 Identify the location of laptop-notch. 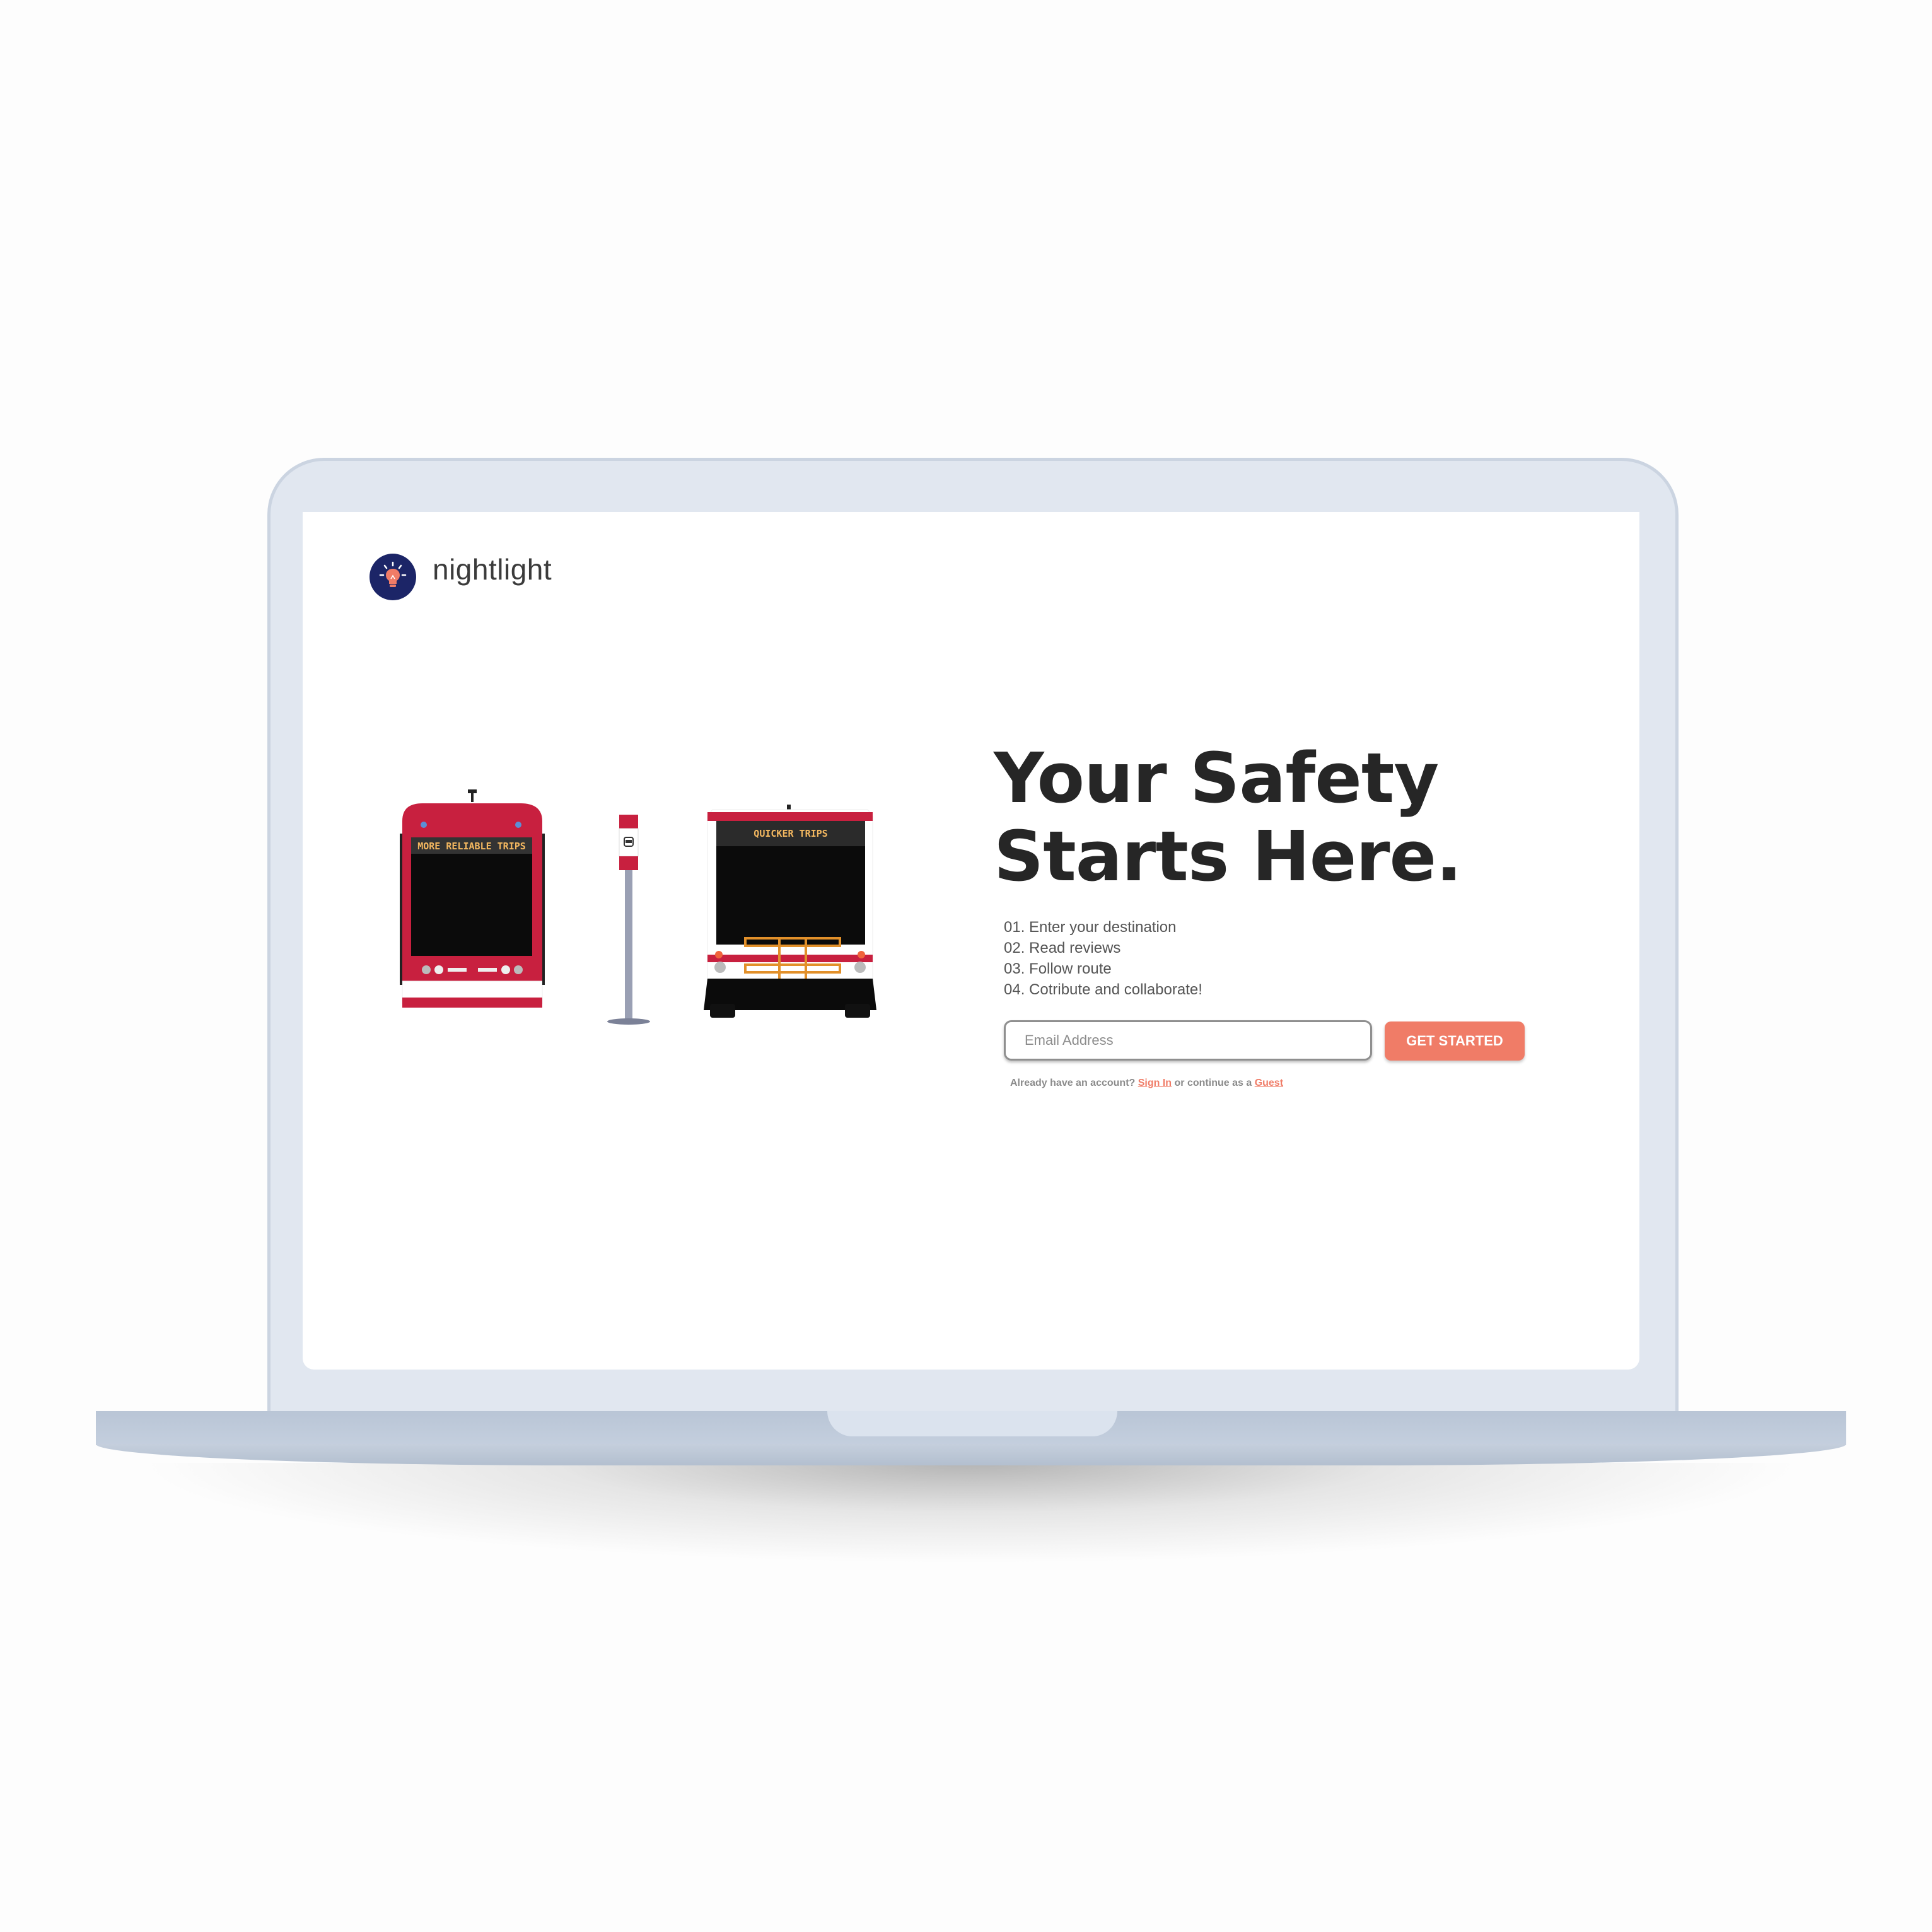
(972, 1423).